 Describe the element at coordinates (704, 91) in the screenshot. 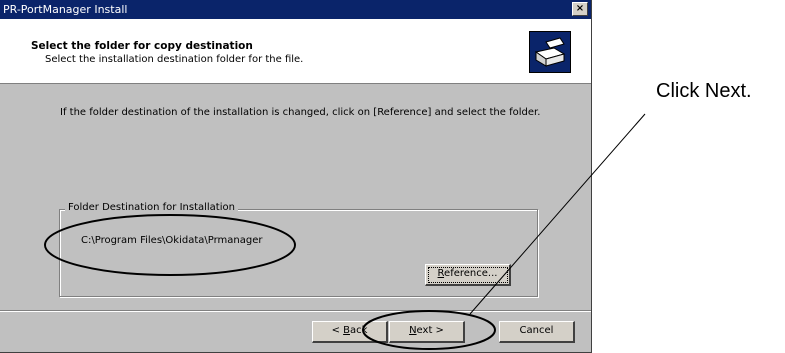

I see `annotation-label: Click Next.` at that location.